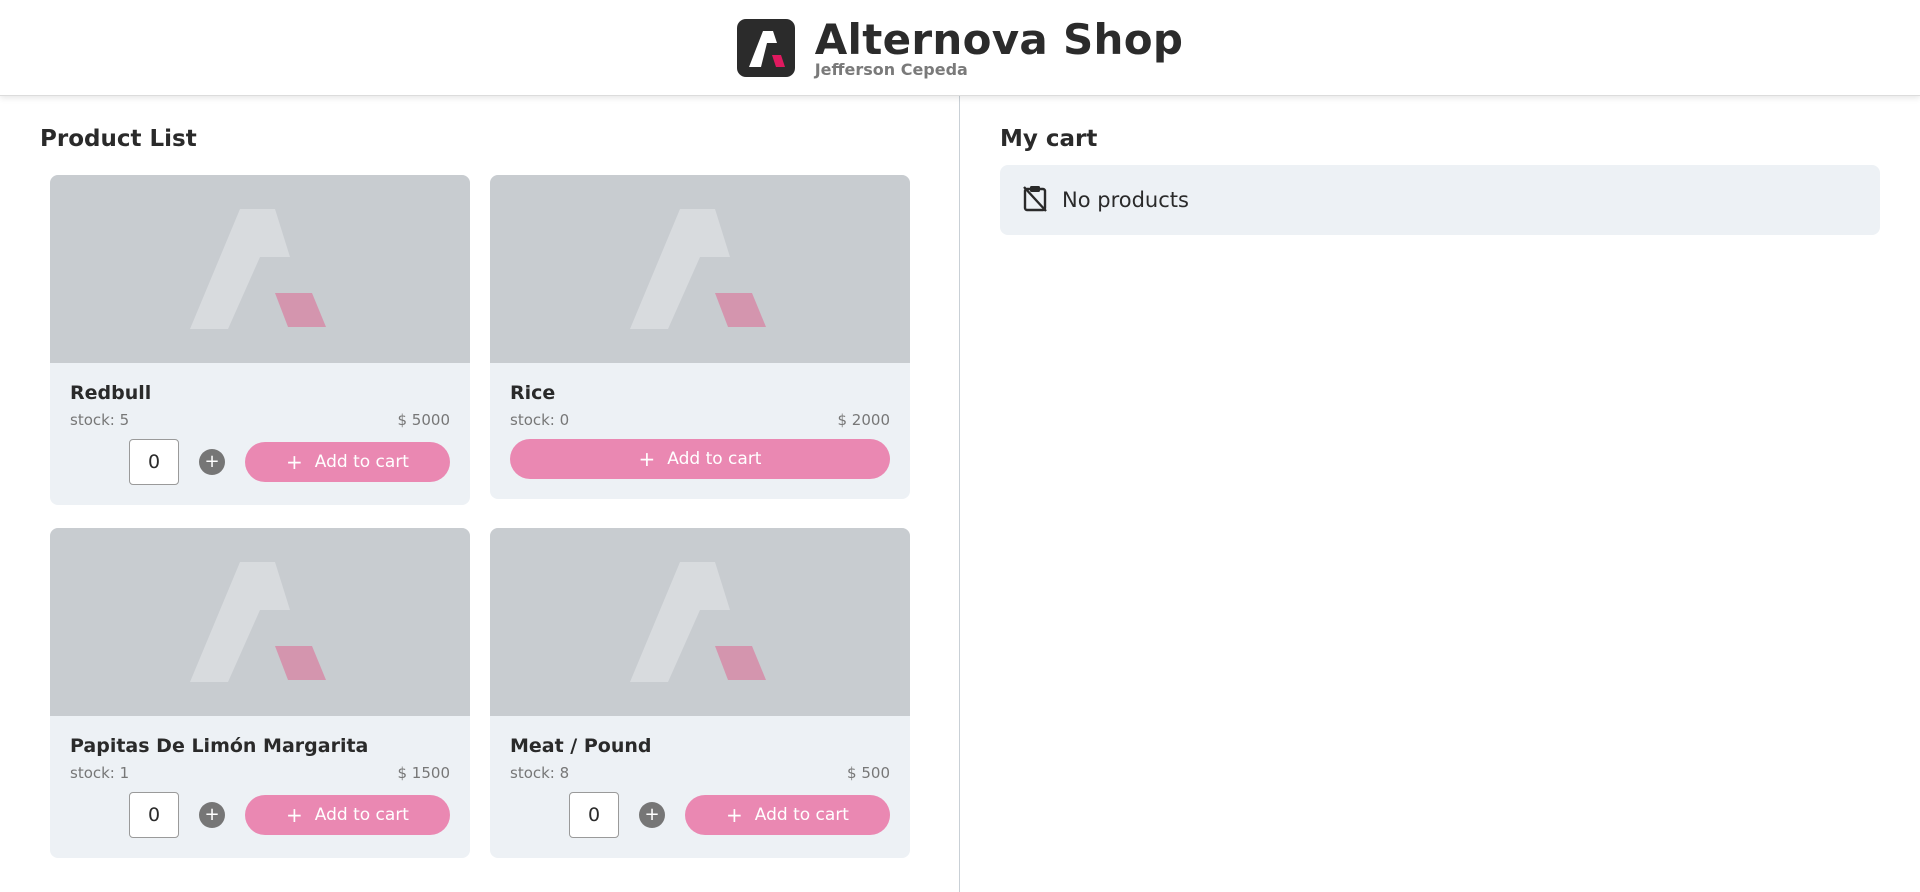 The width and height of the screenshot is (1920, 892). What do you see at coordinates (765, 47) in the screenshot?
I see `alternova-logo-icon` at bounding box center [765, 47].